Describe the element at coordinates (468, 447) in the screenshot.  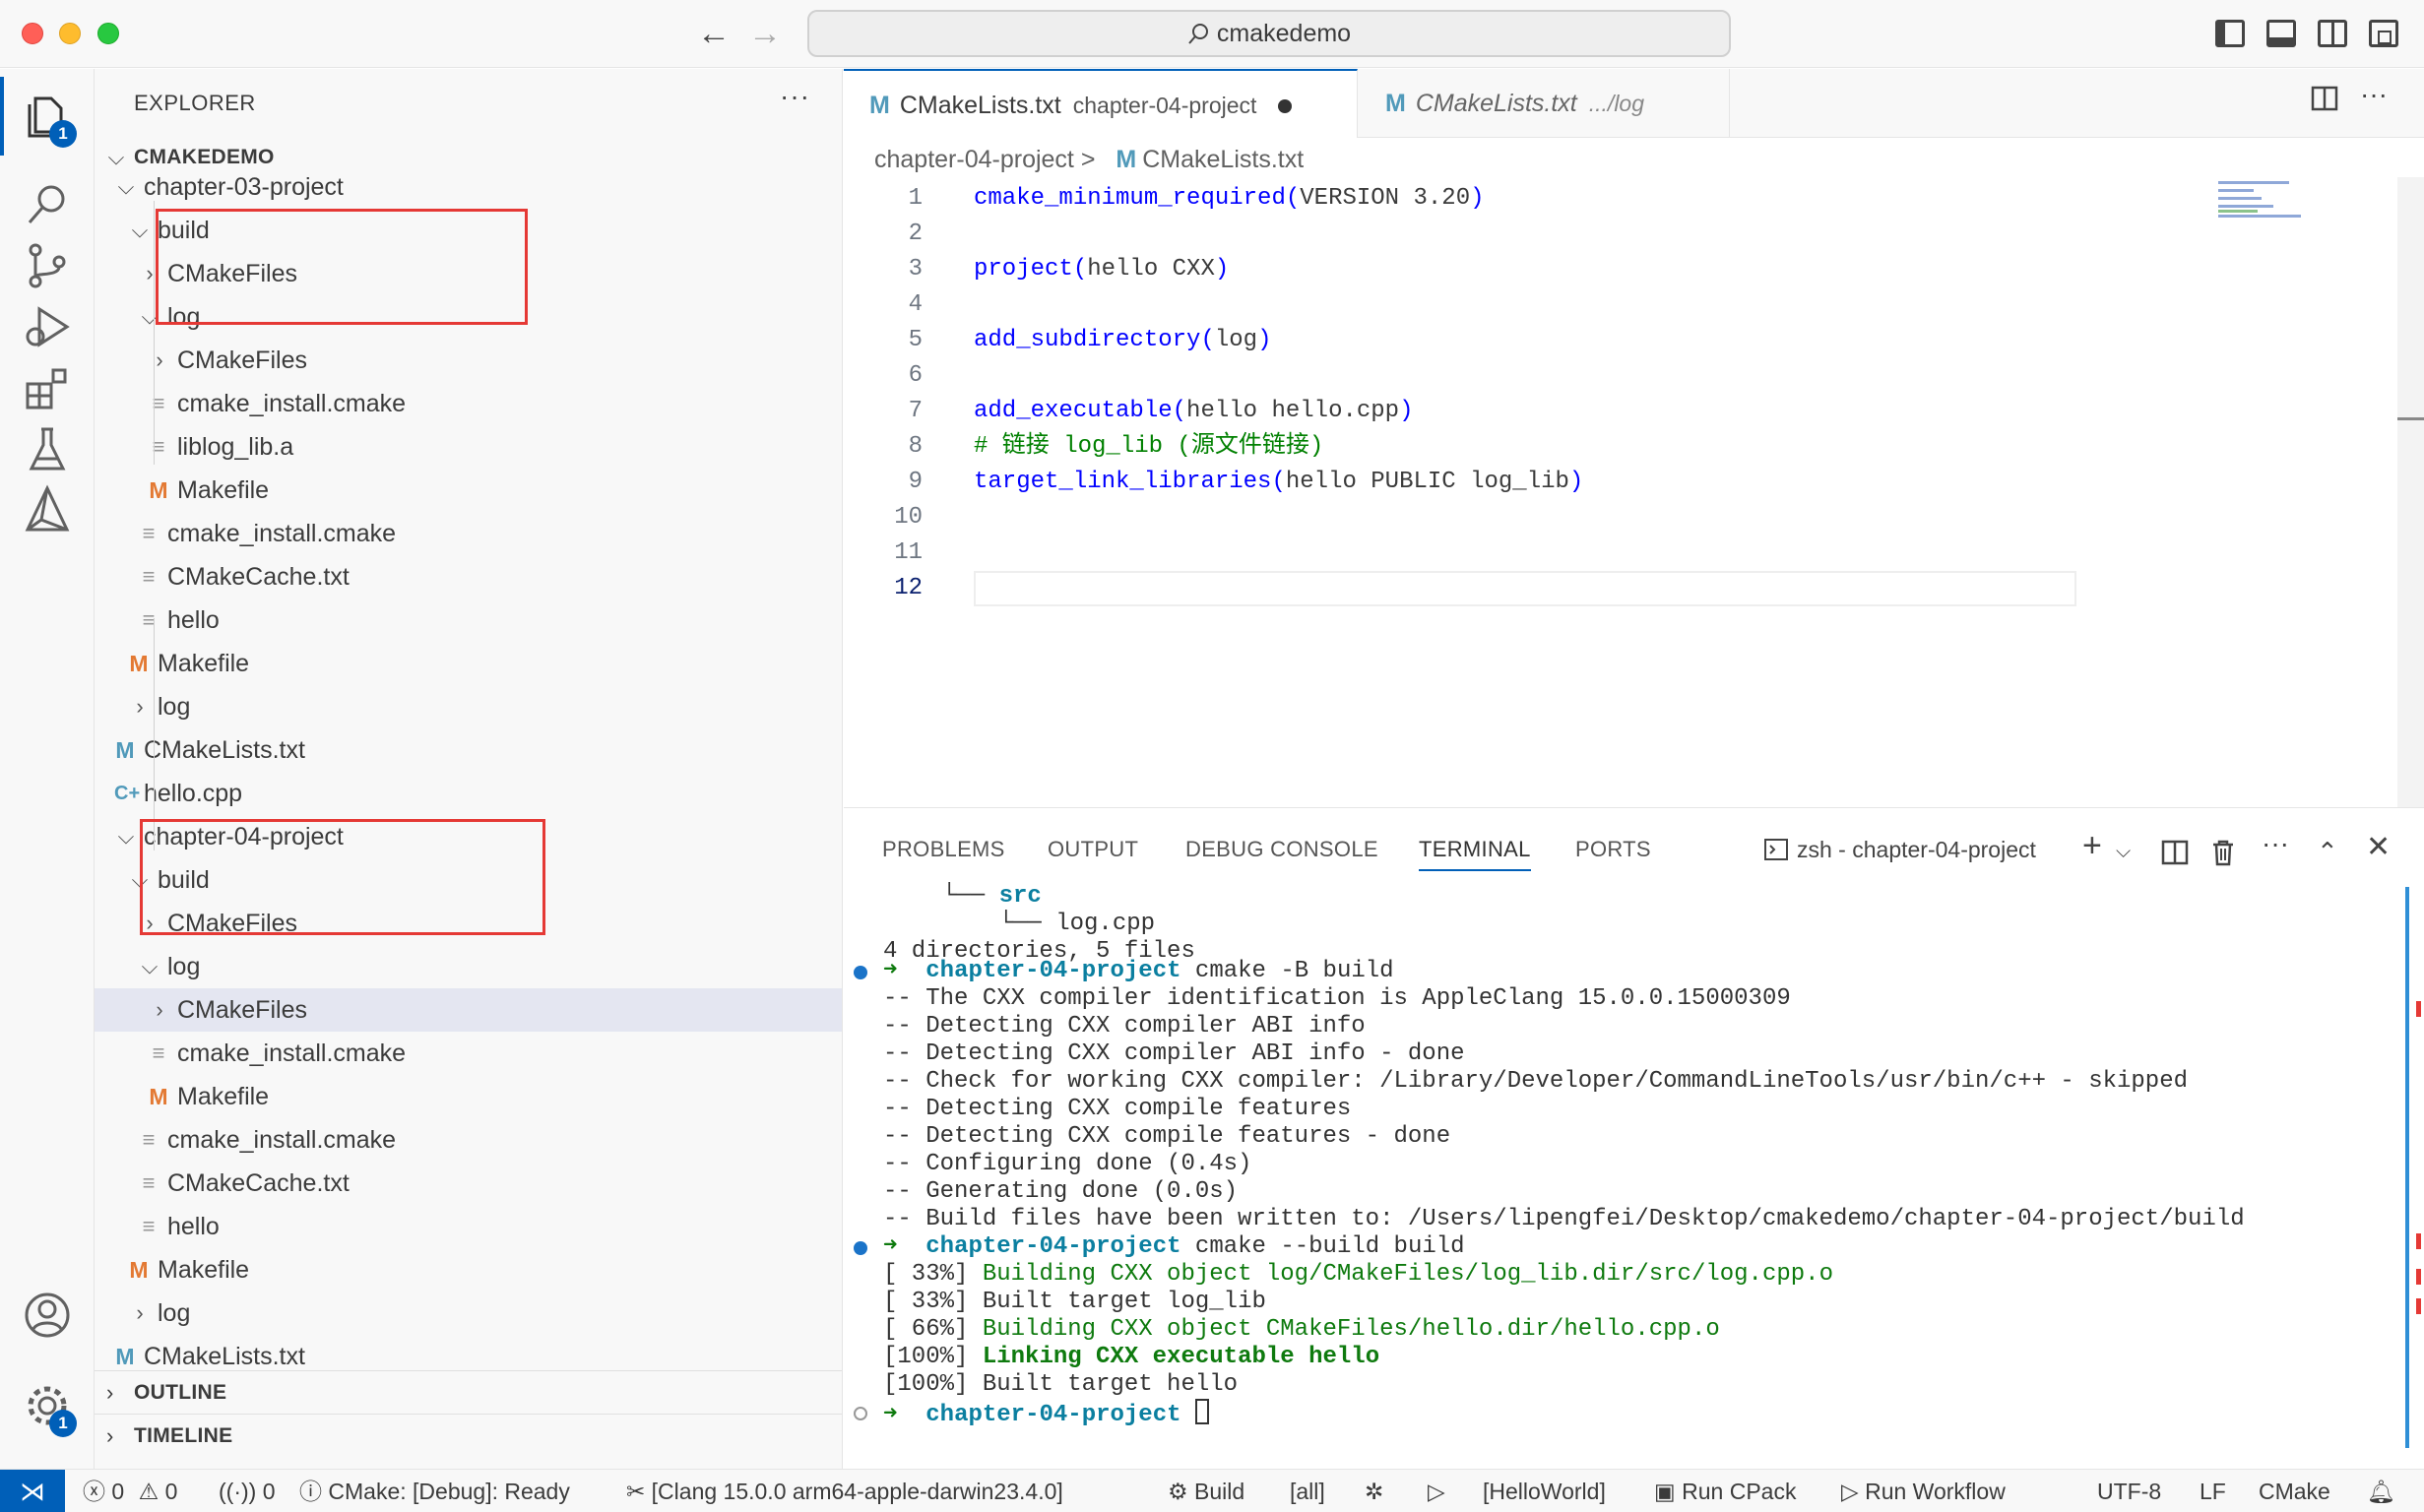
I see `tree-file: ≡ liblog_lib.a` at that location.